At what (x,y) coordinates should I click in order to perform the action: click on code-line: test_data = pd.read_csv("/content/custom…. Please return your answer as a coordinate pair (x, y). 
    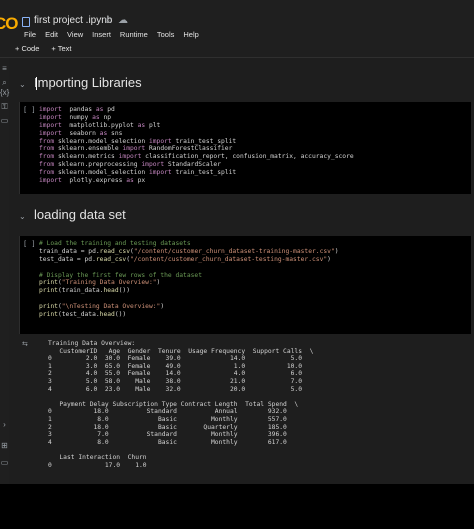
    Looking at the image, I should click on (185, 259).